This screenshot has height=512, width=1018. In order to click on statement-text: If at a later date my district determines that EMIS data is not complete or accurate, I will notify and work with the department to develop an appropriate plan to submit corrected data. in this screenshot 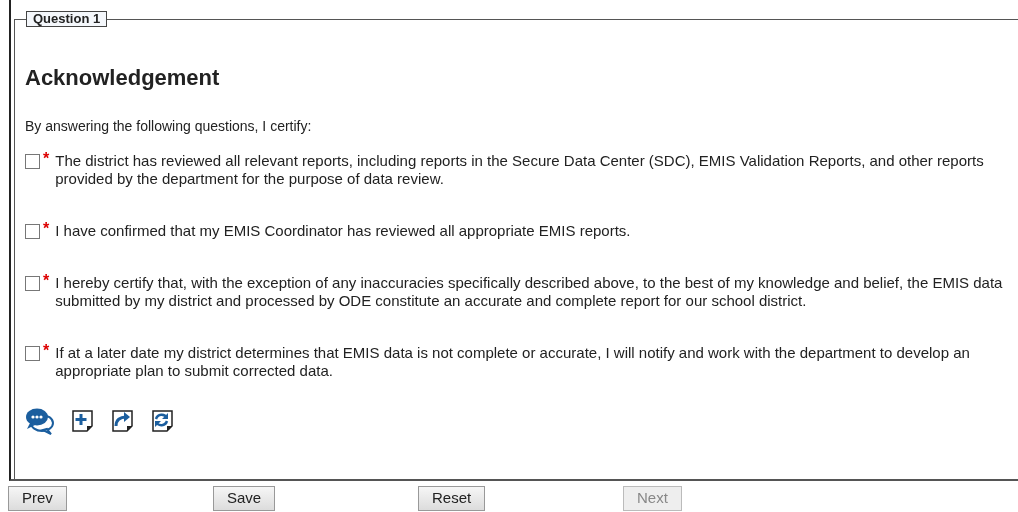, I will do `click(513, 362)`.